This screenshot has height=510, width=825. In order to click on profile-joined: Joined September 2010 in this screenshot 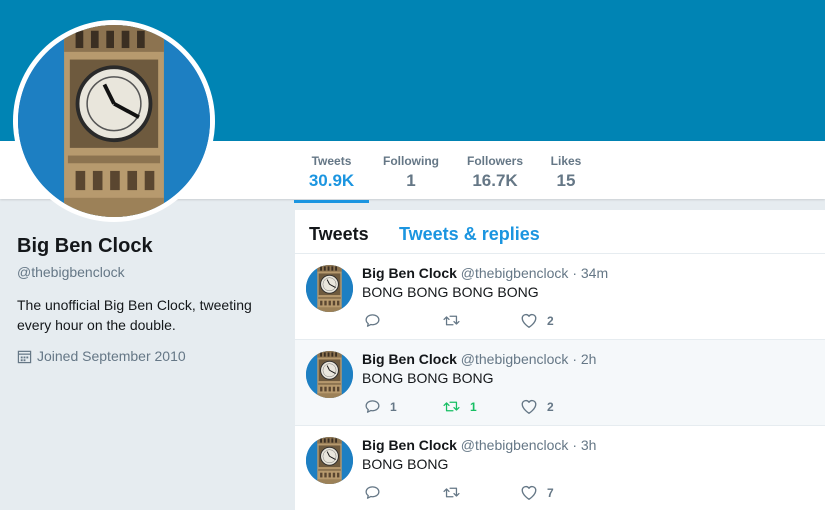, I will do `click(147, 356)`.